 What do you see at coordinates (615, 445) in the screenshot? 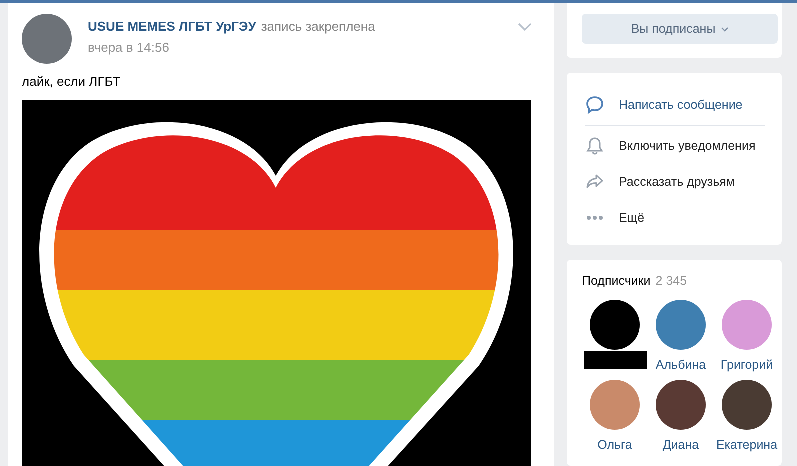
I see `subscriber-name: Ольга` at bounding box center [615, 445].